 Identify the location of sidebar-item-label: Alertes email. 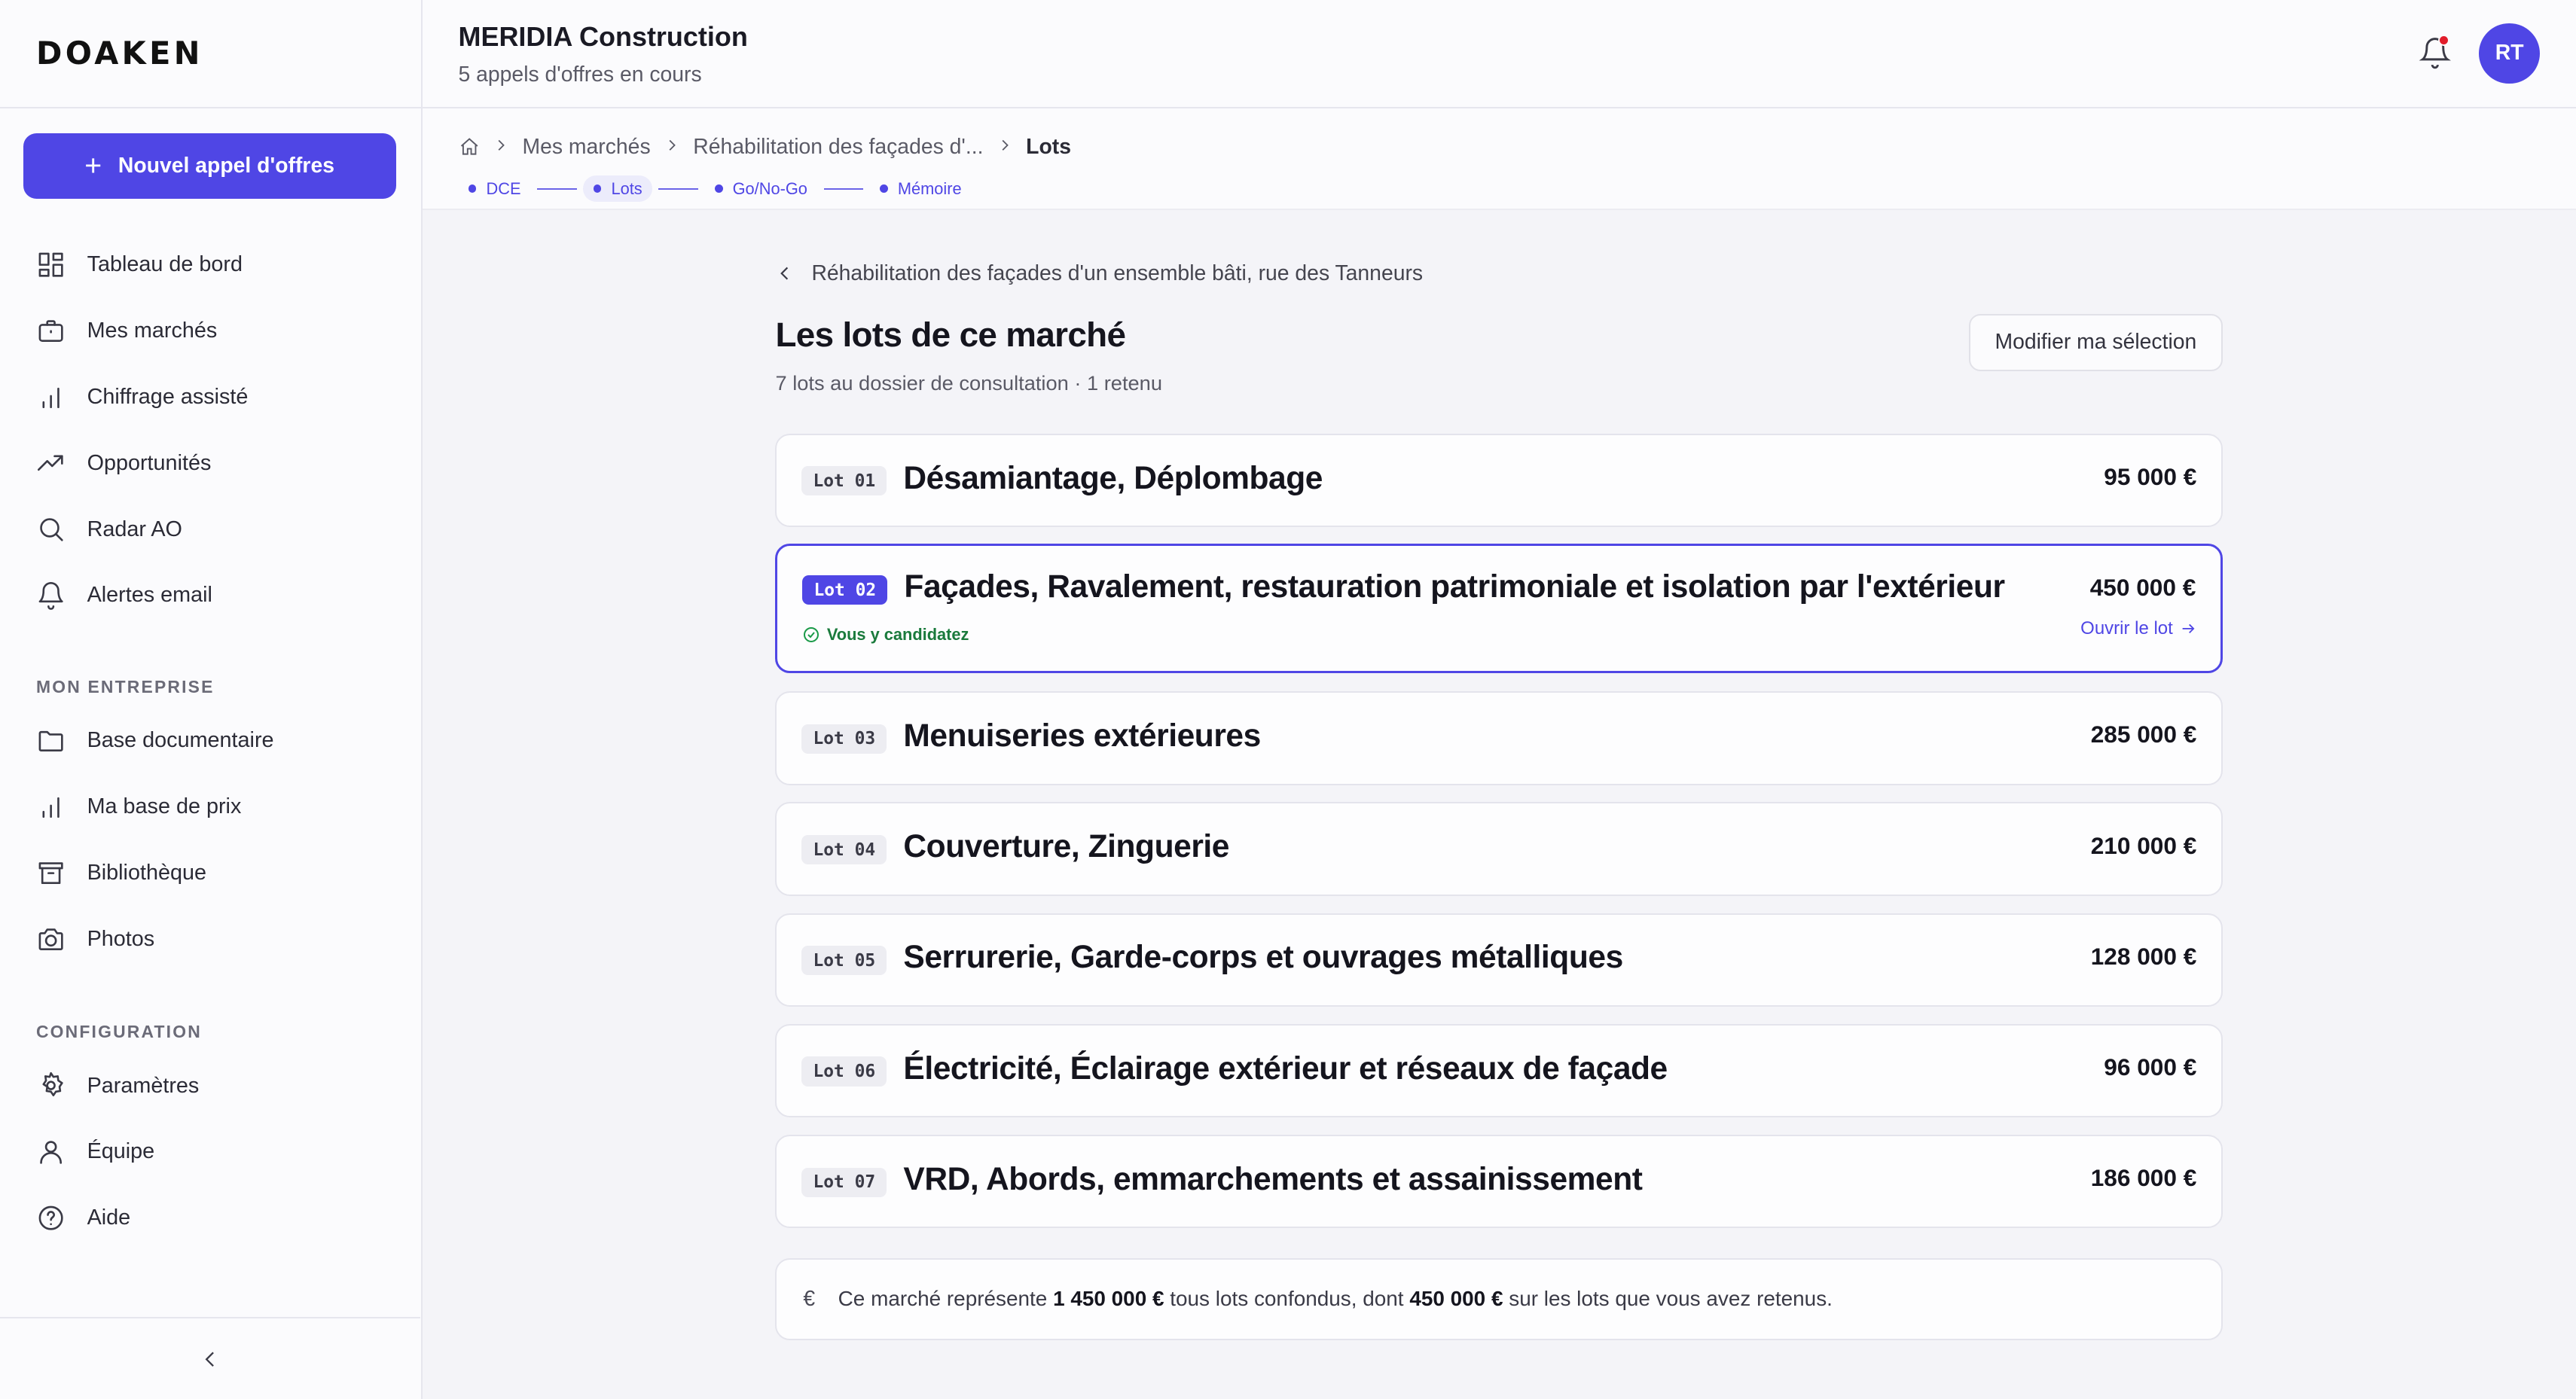
(149, 595).